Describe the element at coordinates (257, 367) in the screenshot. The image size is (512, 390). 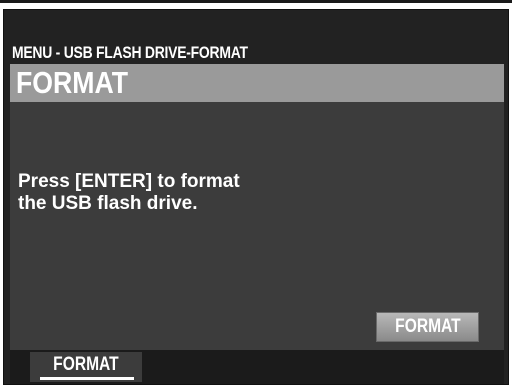
I see `bottom-tab-bar: FORMAT` at that location.